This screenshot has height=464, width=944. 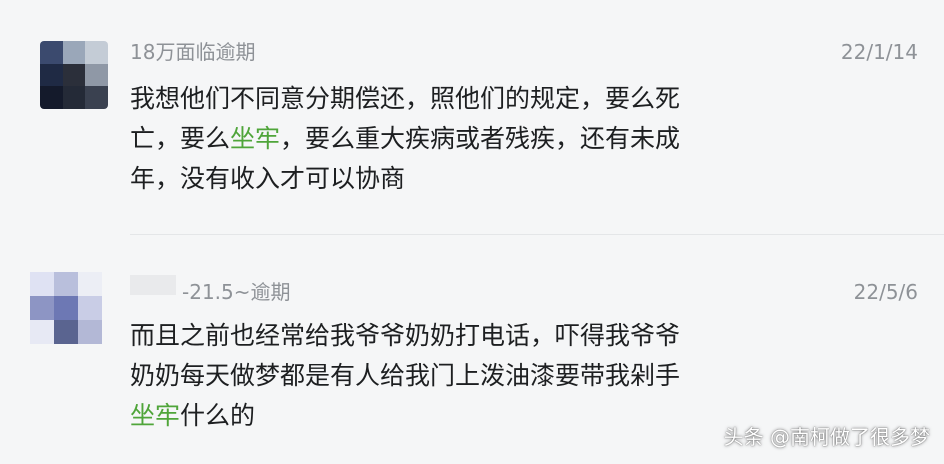 I want to click on comment-body-line: 亡，要么坐牢，要么重大疾病或者残疾，还有未成, so click(x=450, y=139).